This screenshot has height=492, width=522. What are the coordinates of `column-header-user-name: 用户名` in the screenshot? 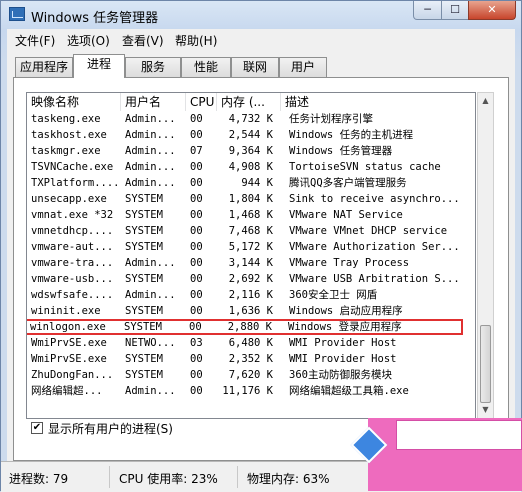 It's located at (153, 102).